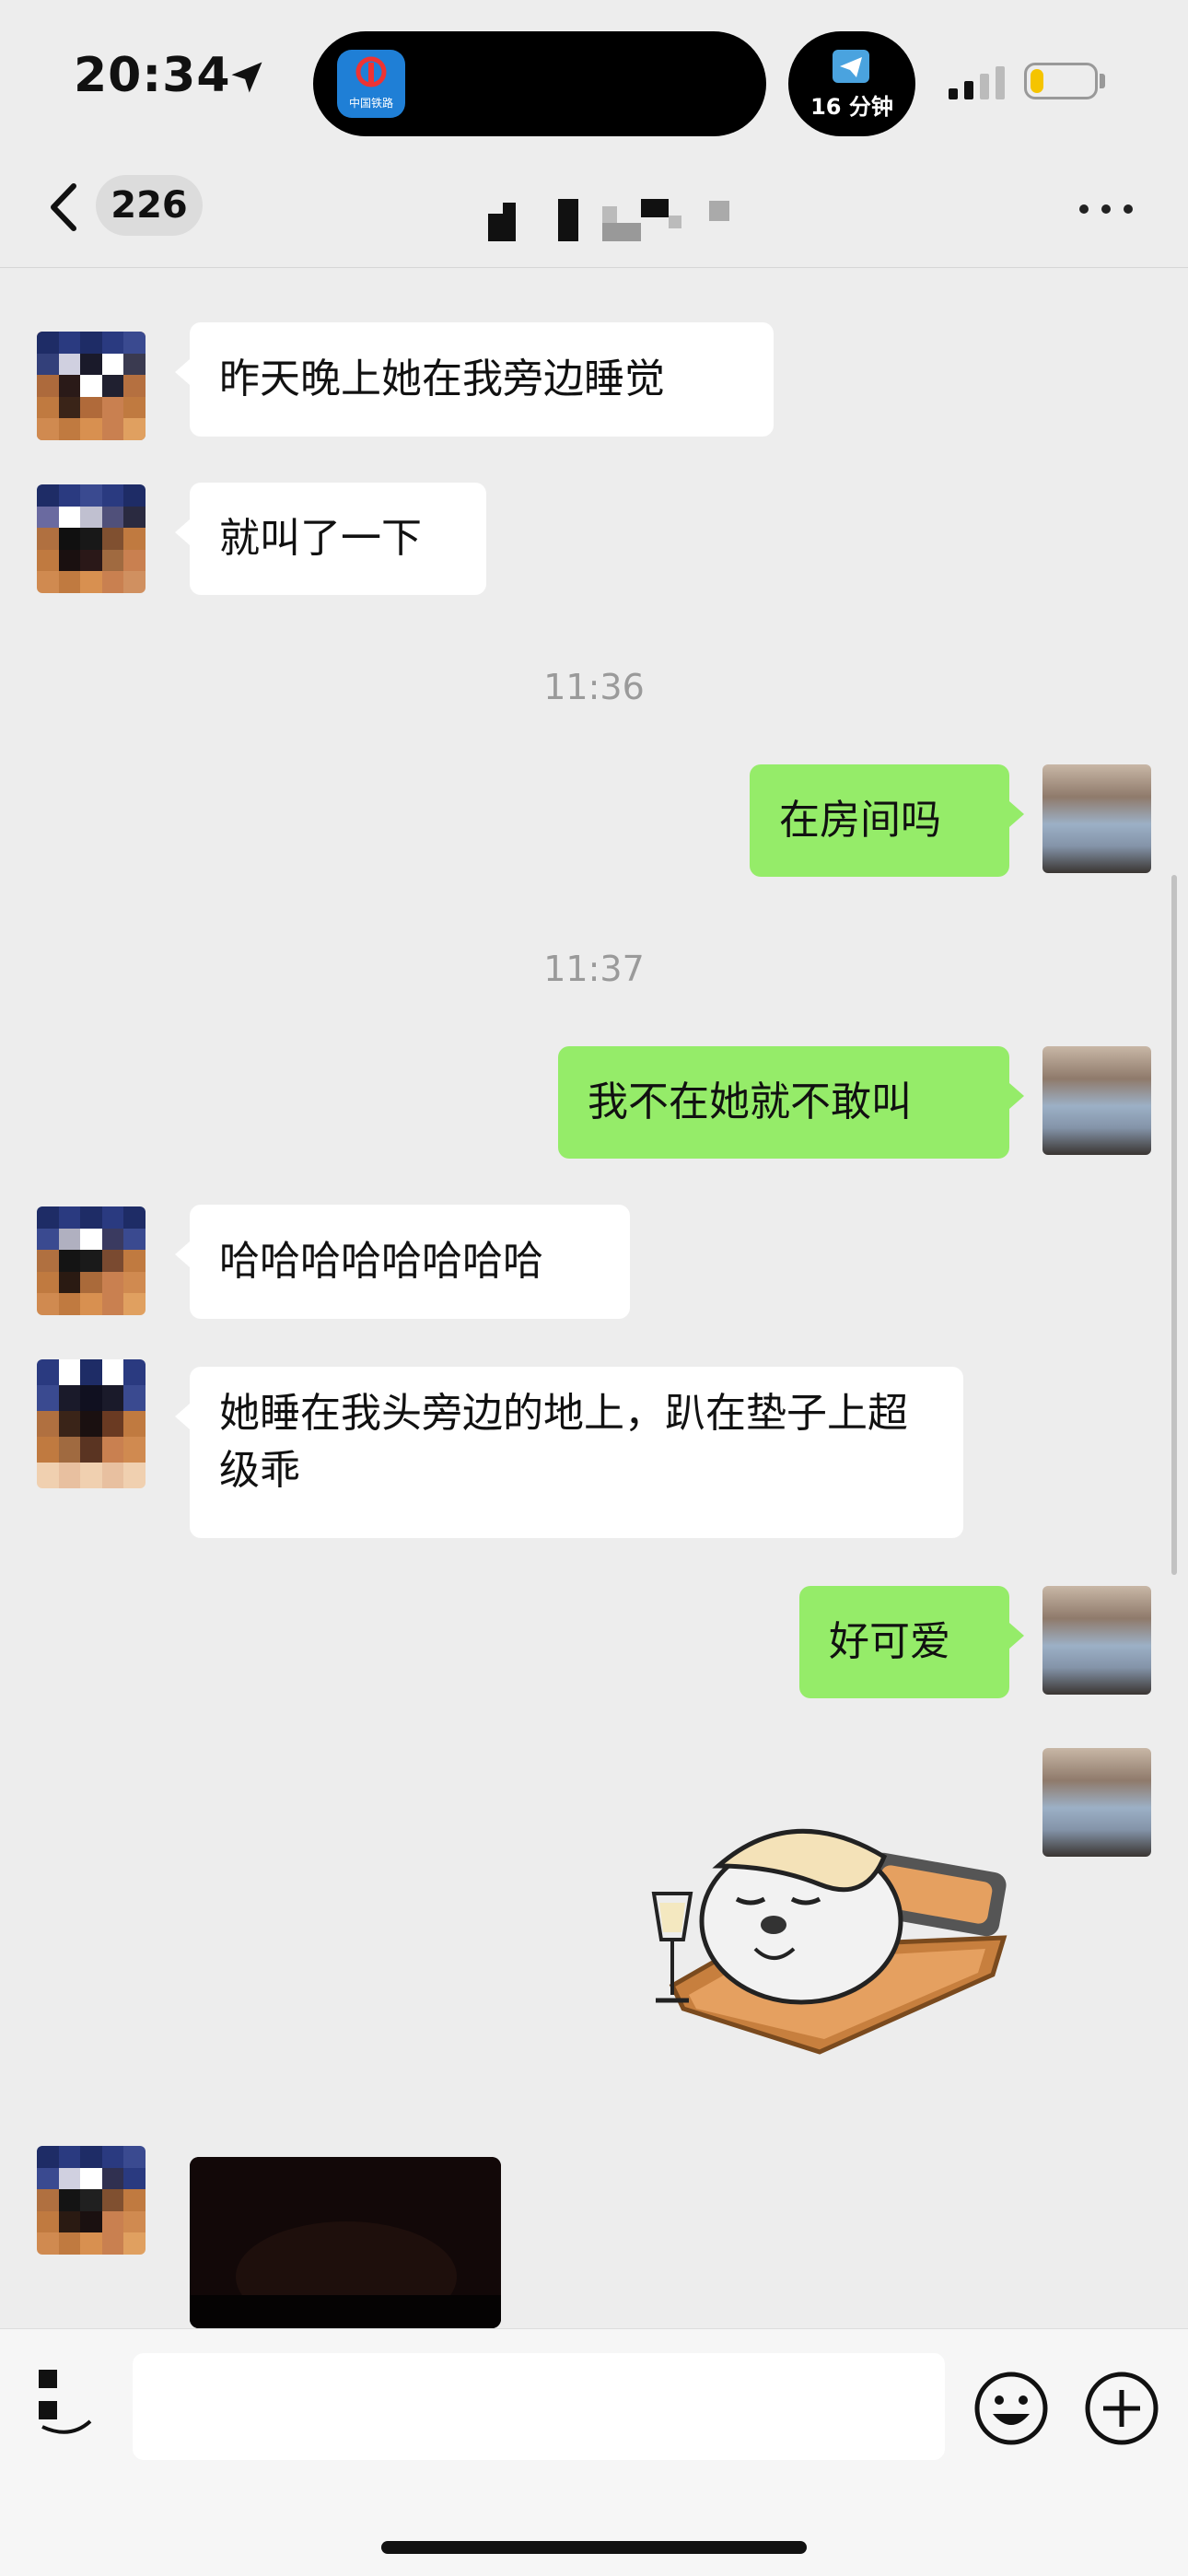 This screenshot has height=2576, width=1188. Describe the element at coordinates (594, 969) in the screenshot. I see `message-timestamp: 11:37` at that location.